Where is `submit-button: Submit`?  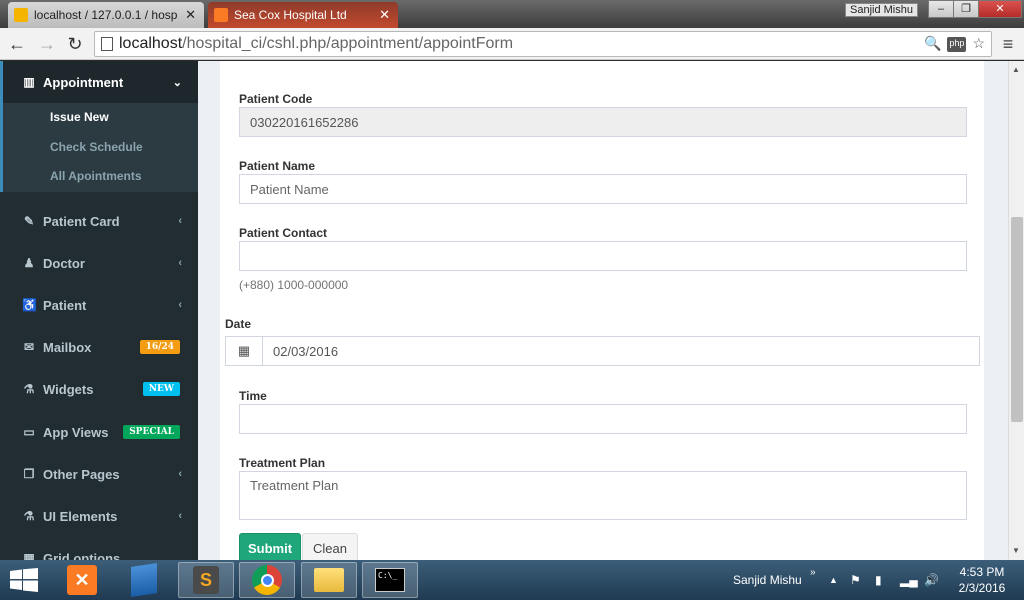
submit-button: Submit is located at coordinates (270, 546).